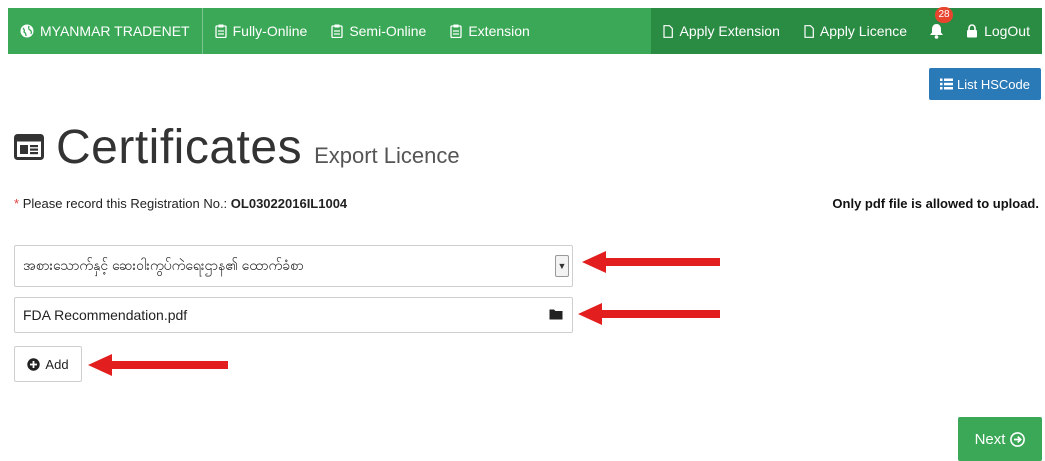  Describe the element at coordinates (946, 84) in the screenshot. I see `list-icon` at that location.